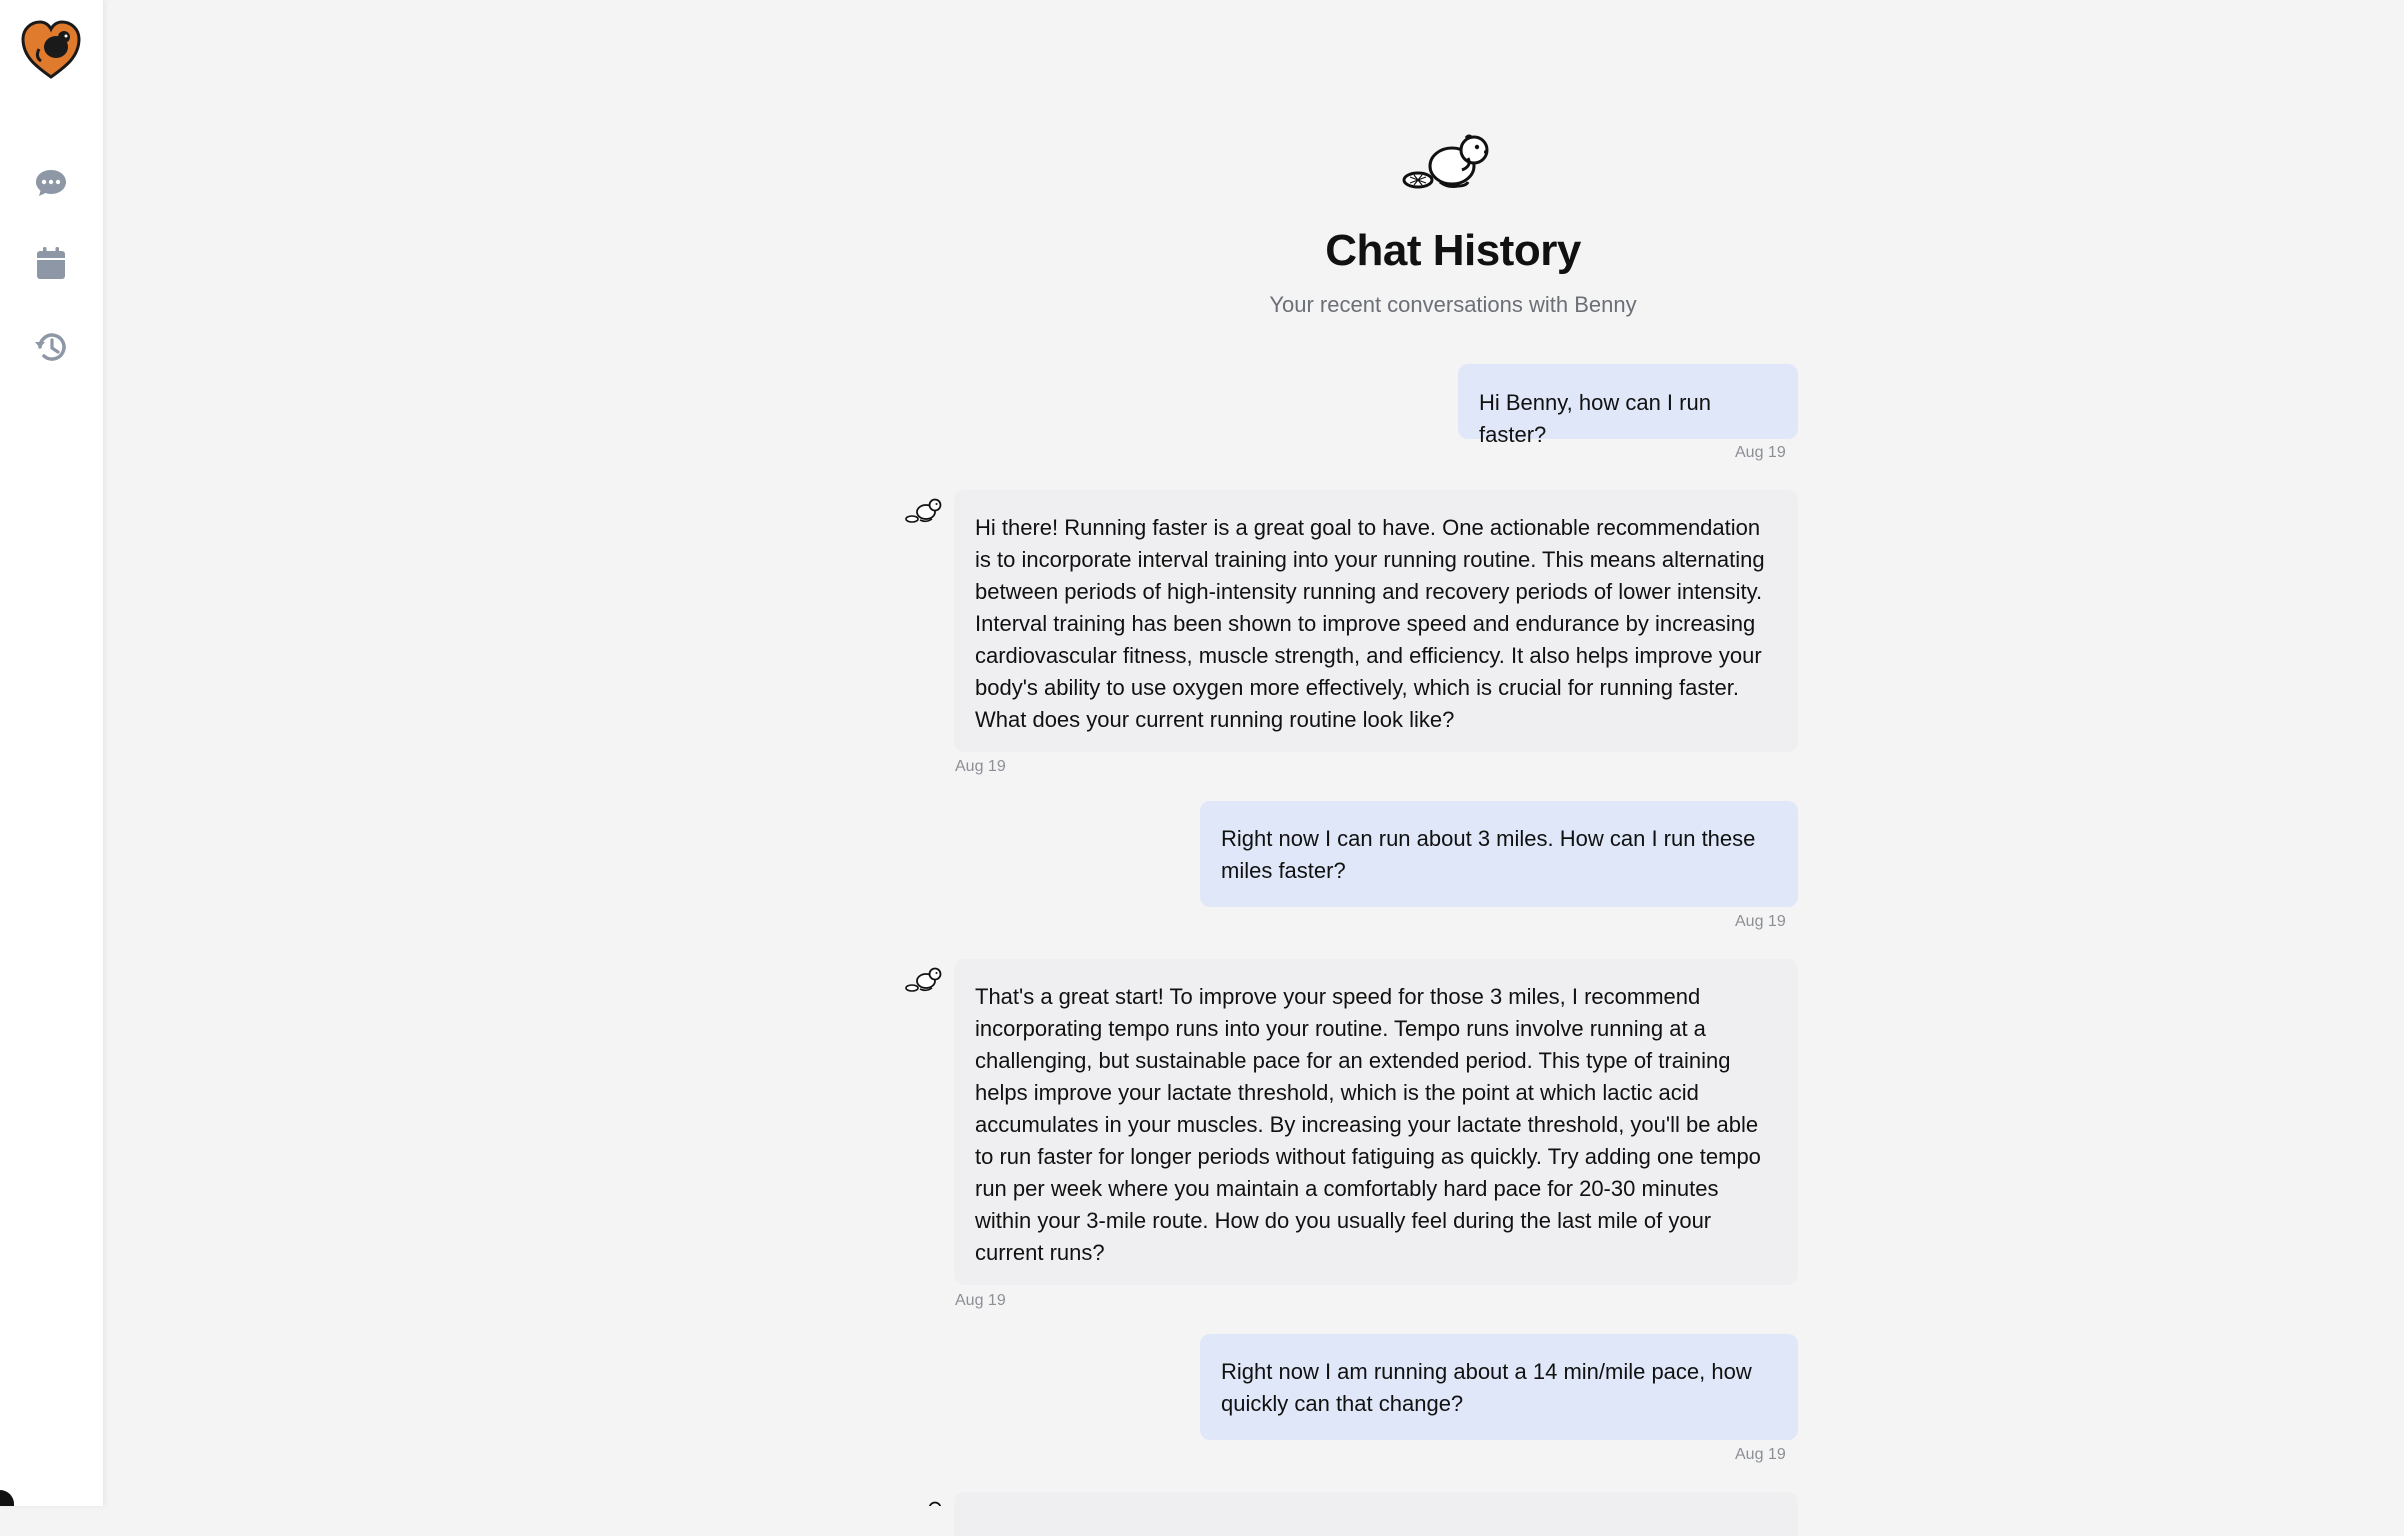 The width and height of the screenshot is (2404, 1536). What do you see at coordinates (52, 753) in the screenshot?
I see `sidebar` at bounding box center [52, 753].